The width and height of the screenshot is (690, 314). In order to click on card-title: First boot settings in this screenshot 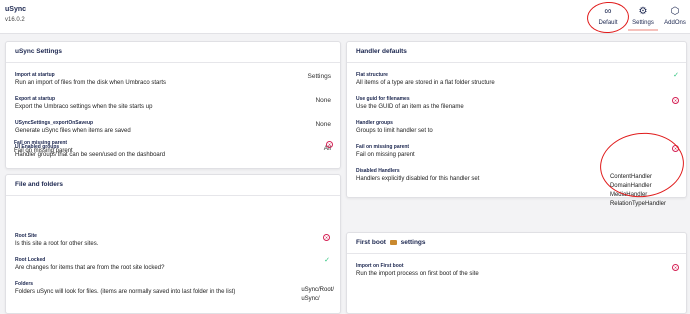, I will do `click(516, 243)`.